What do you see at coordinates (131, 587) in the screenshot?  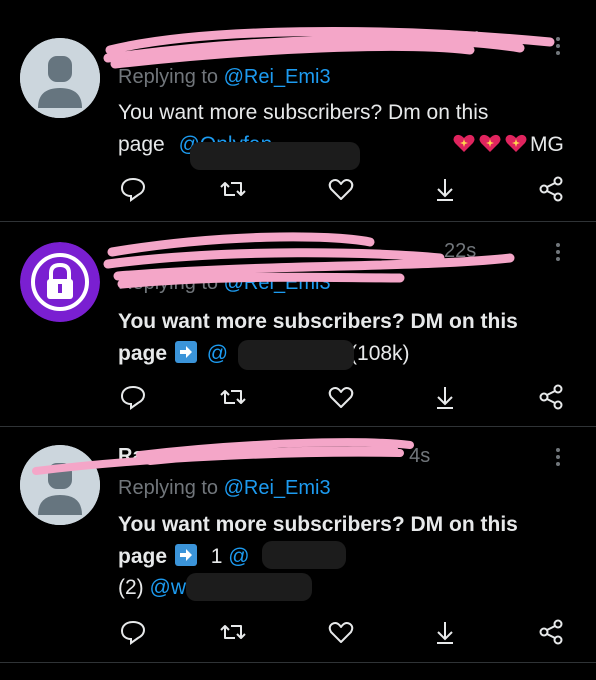 I see `list-number: (2)` at bounding box center [131, 587].